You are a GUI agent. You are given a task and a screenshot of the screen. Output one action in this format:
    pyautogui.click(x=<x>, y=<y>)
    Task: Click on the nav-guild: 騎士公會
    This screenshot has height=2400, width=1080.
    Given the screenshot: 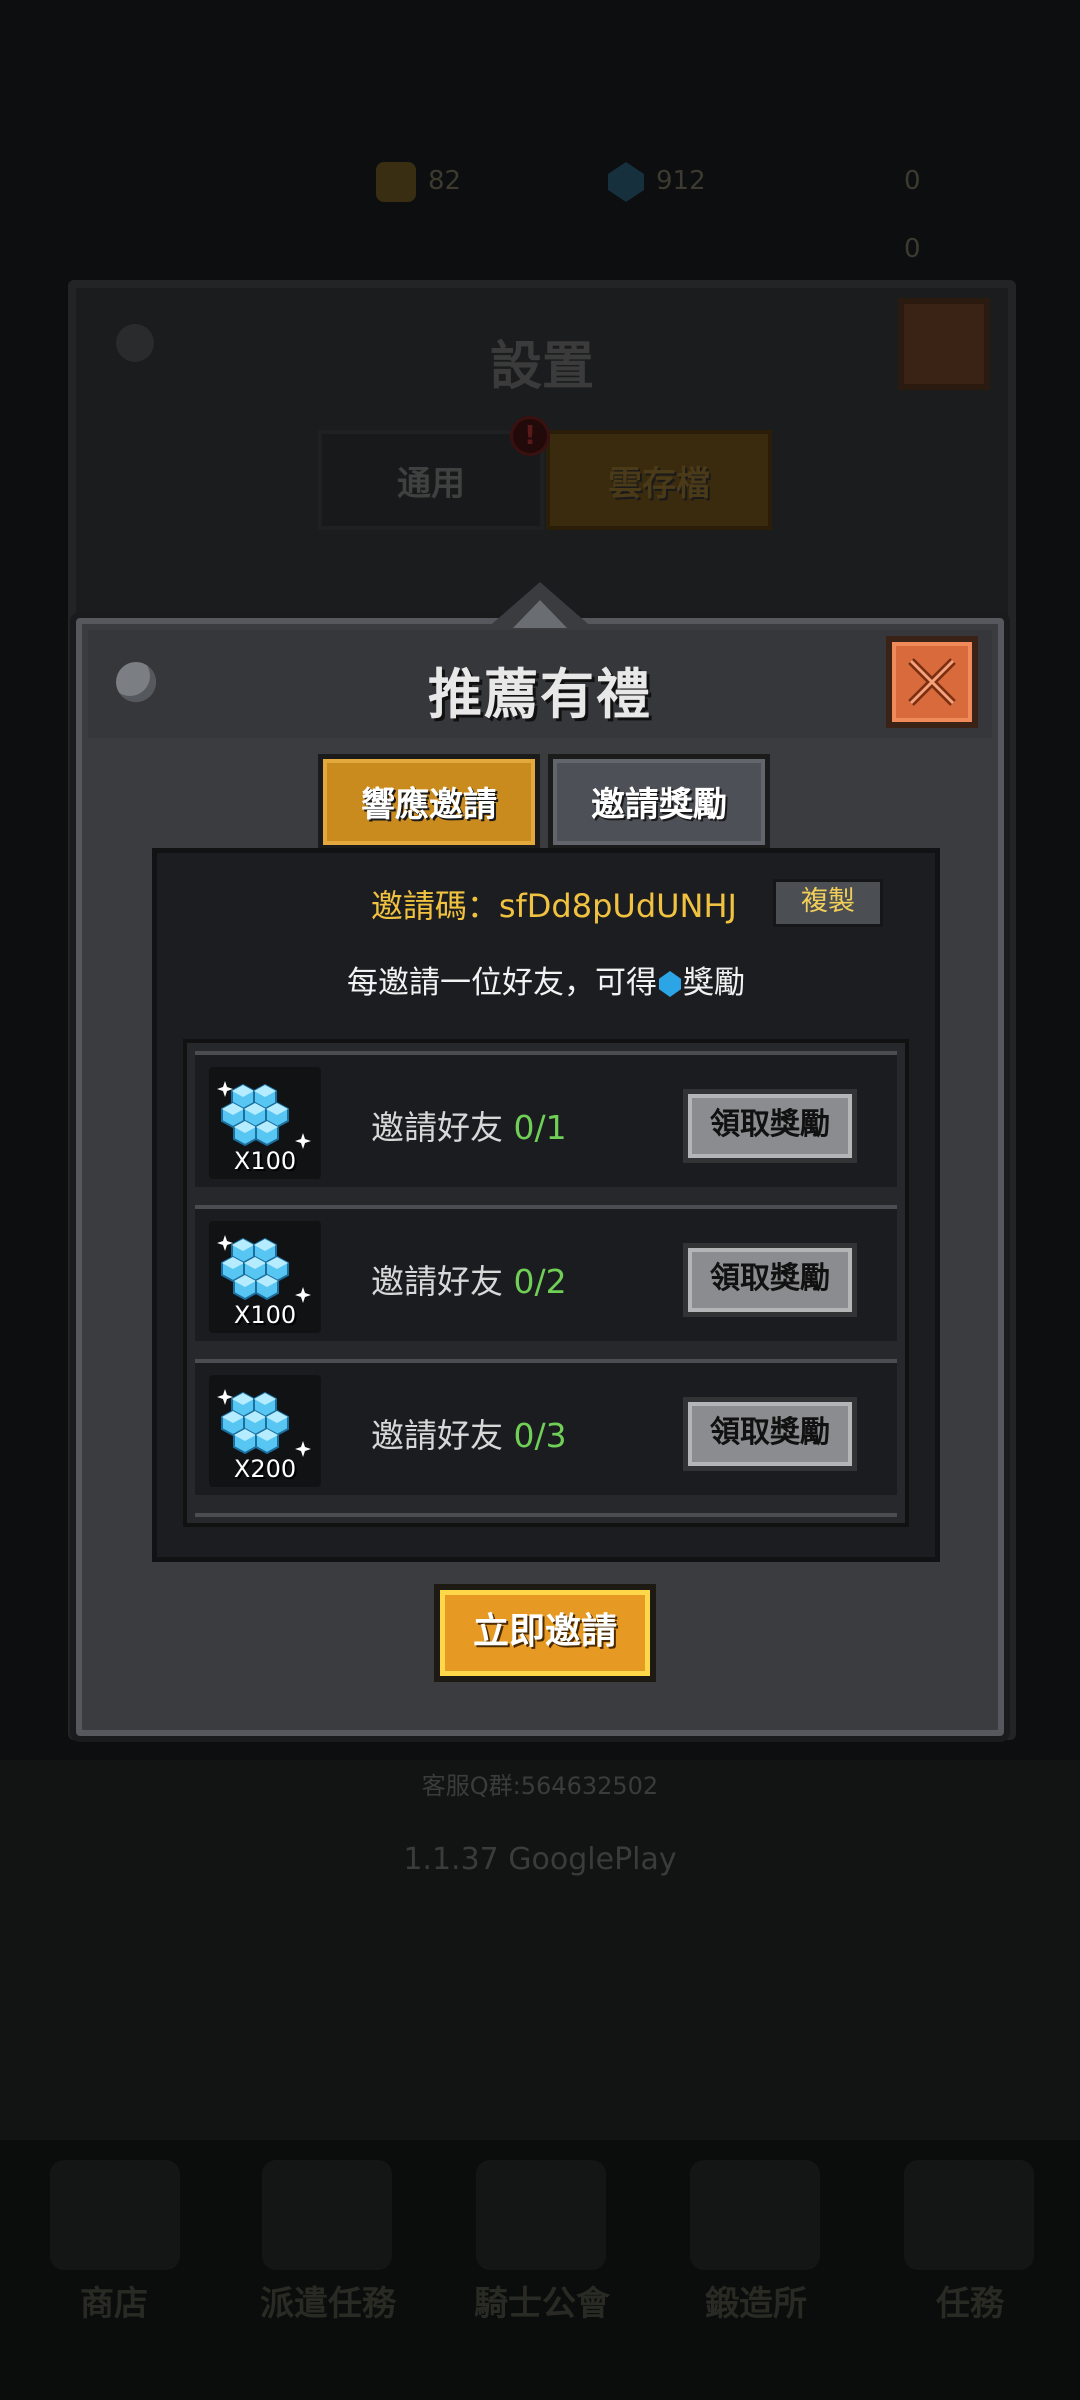 What is the action you would take?
    pyautogui.click(x=542, y=2304)
    